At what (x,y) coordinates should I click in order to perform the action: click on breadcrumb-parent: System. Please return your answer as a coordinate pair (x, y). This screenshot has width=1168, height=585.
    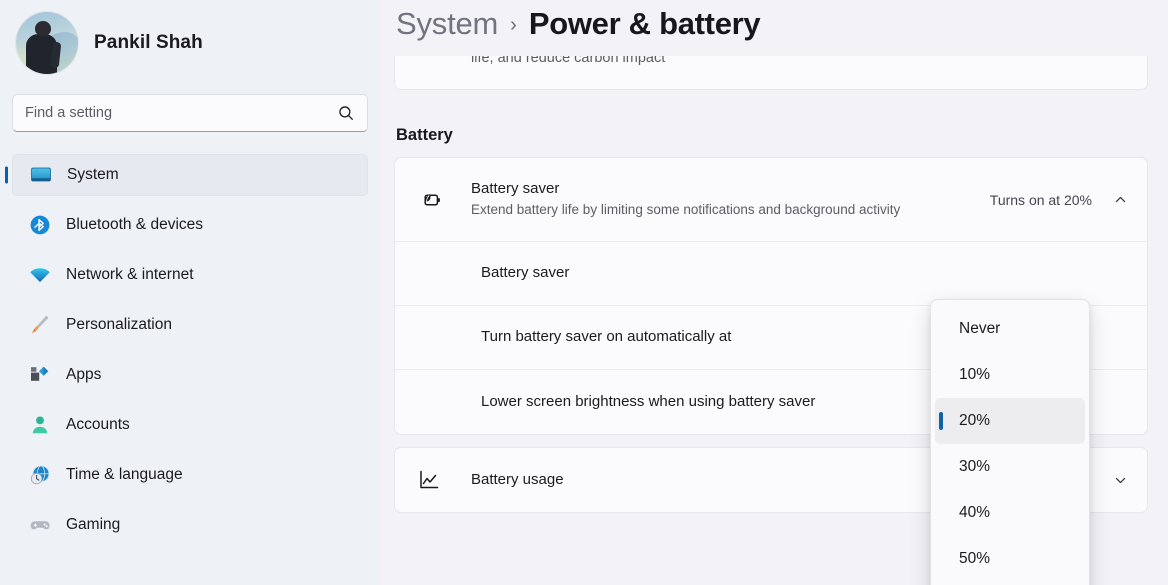
    Looking at the image, I should click on (447, 24).